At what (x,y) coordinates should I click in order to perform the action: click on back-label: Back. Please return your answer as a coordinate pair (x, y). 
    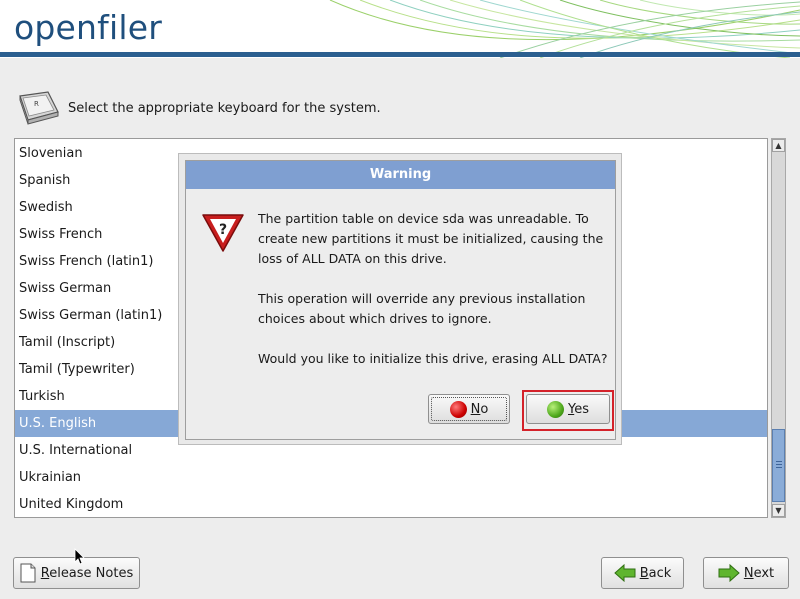
    Looking at the image, I should click on (655, 573).